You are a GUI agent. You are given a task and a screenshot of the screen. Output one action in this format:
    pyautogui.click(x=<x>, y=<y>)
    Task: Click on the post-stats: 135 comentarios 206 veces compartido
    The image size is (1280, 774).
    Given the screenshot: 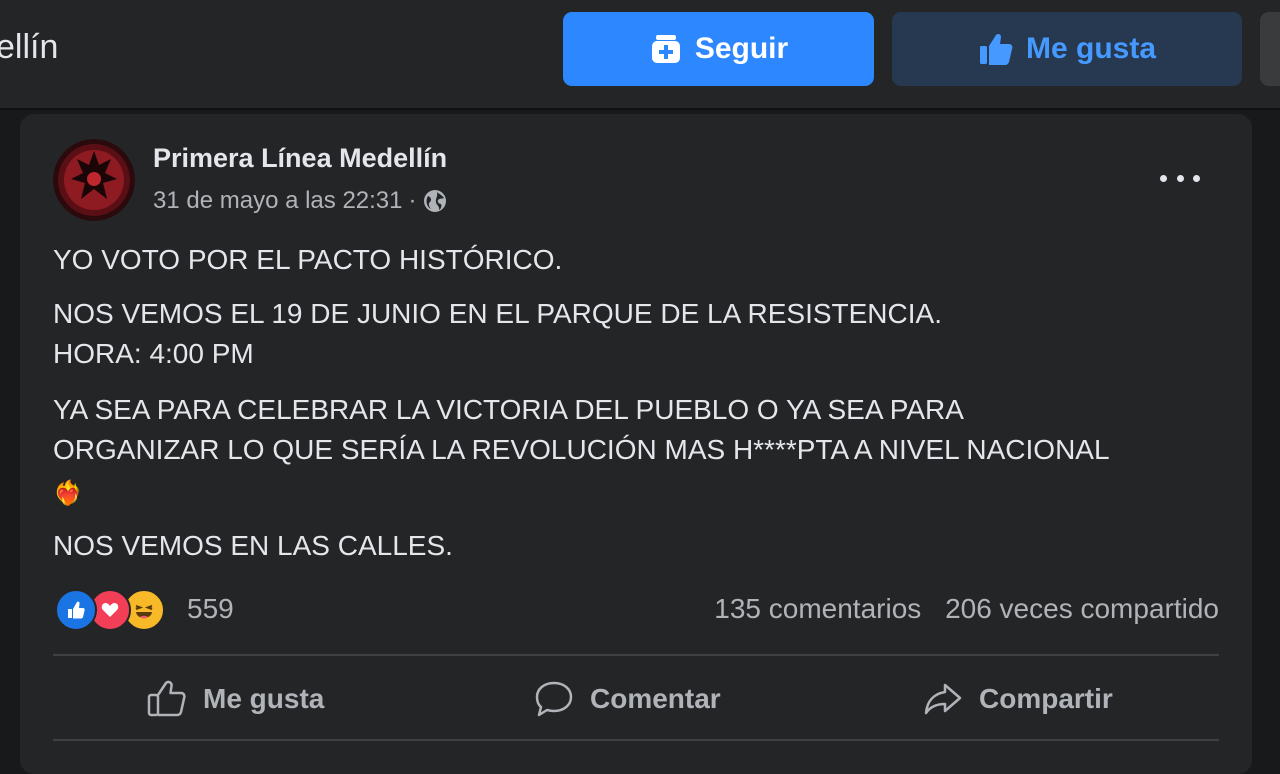 What is the action you would take?
    pyautogui.click(x=966, y=609)
    